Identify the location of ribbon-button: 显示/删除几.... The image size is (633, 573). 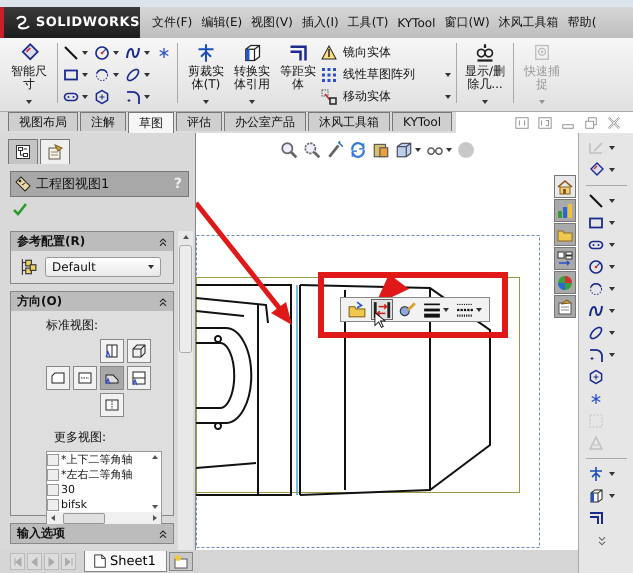
(485, 74).